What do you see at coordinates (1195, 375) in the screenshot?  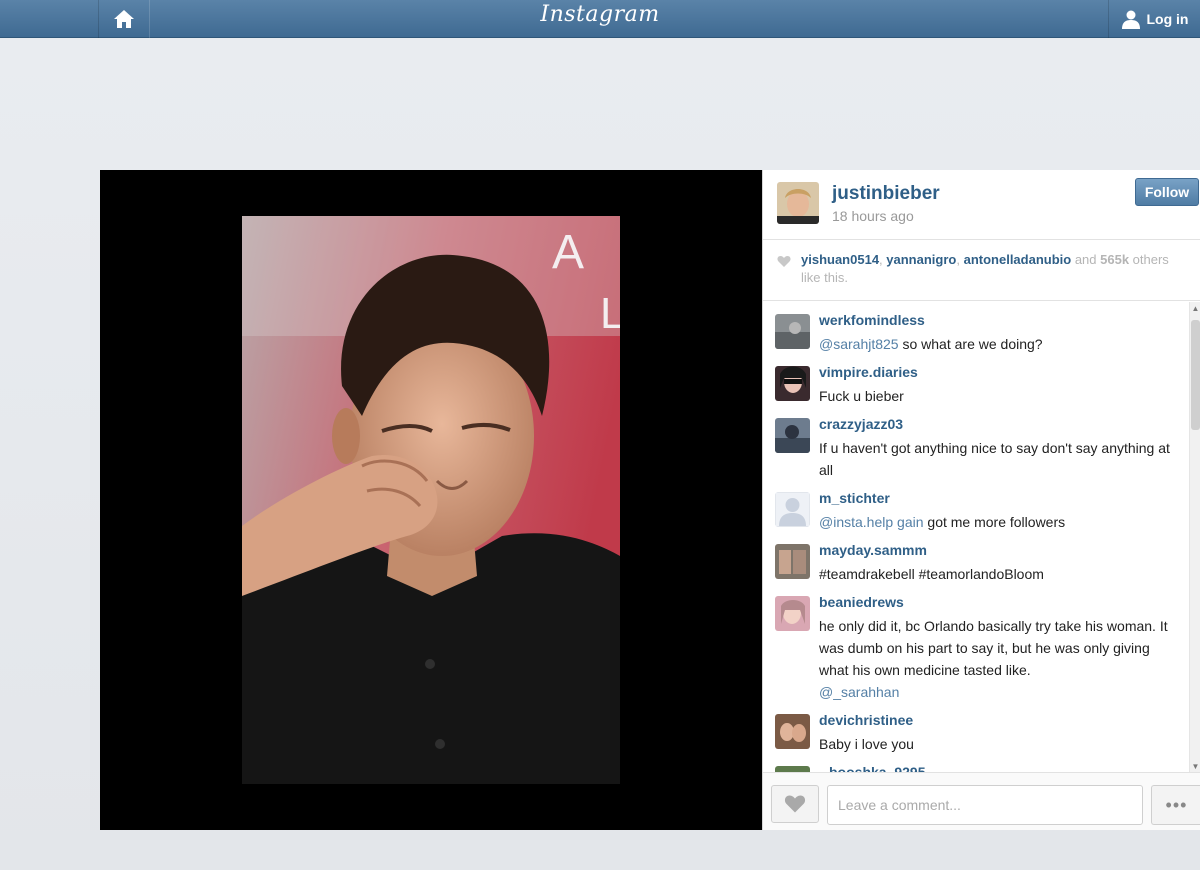 I see `scrollbar-thumb` at bounding box center [1195, 375].